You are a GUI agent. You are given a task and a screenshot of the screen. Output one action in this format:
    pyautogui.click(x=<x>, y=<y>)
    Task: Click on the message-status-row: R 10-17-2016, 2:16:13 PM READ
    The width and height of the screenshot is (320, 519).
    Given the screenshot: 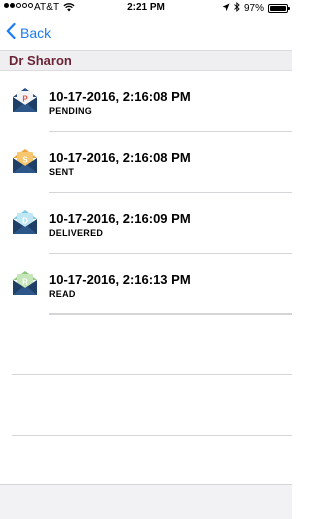 What is the action you would take?
    pyautogui.click(x=146, y=284)
    